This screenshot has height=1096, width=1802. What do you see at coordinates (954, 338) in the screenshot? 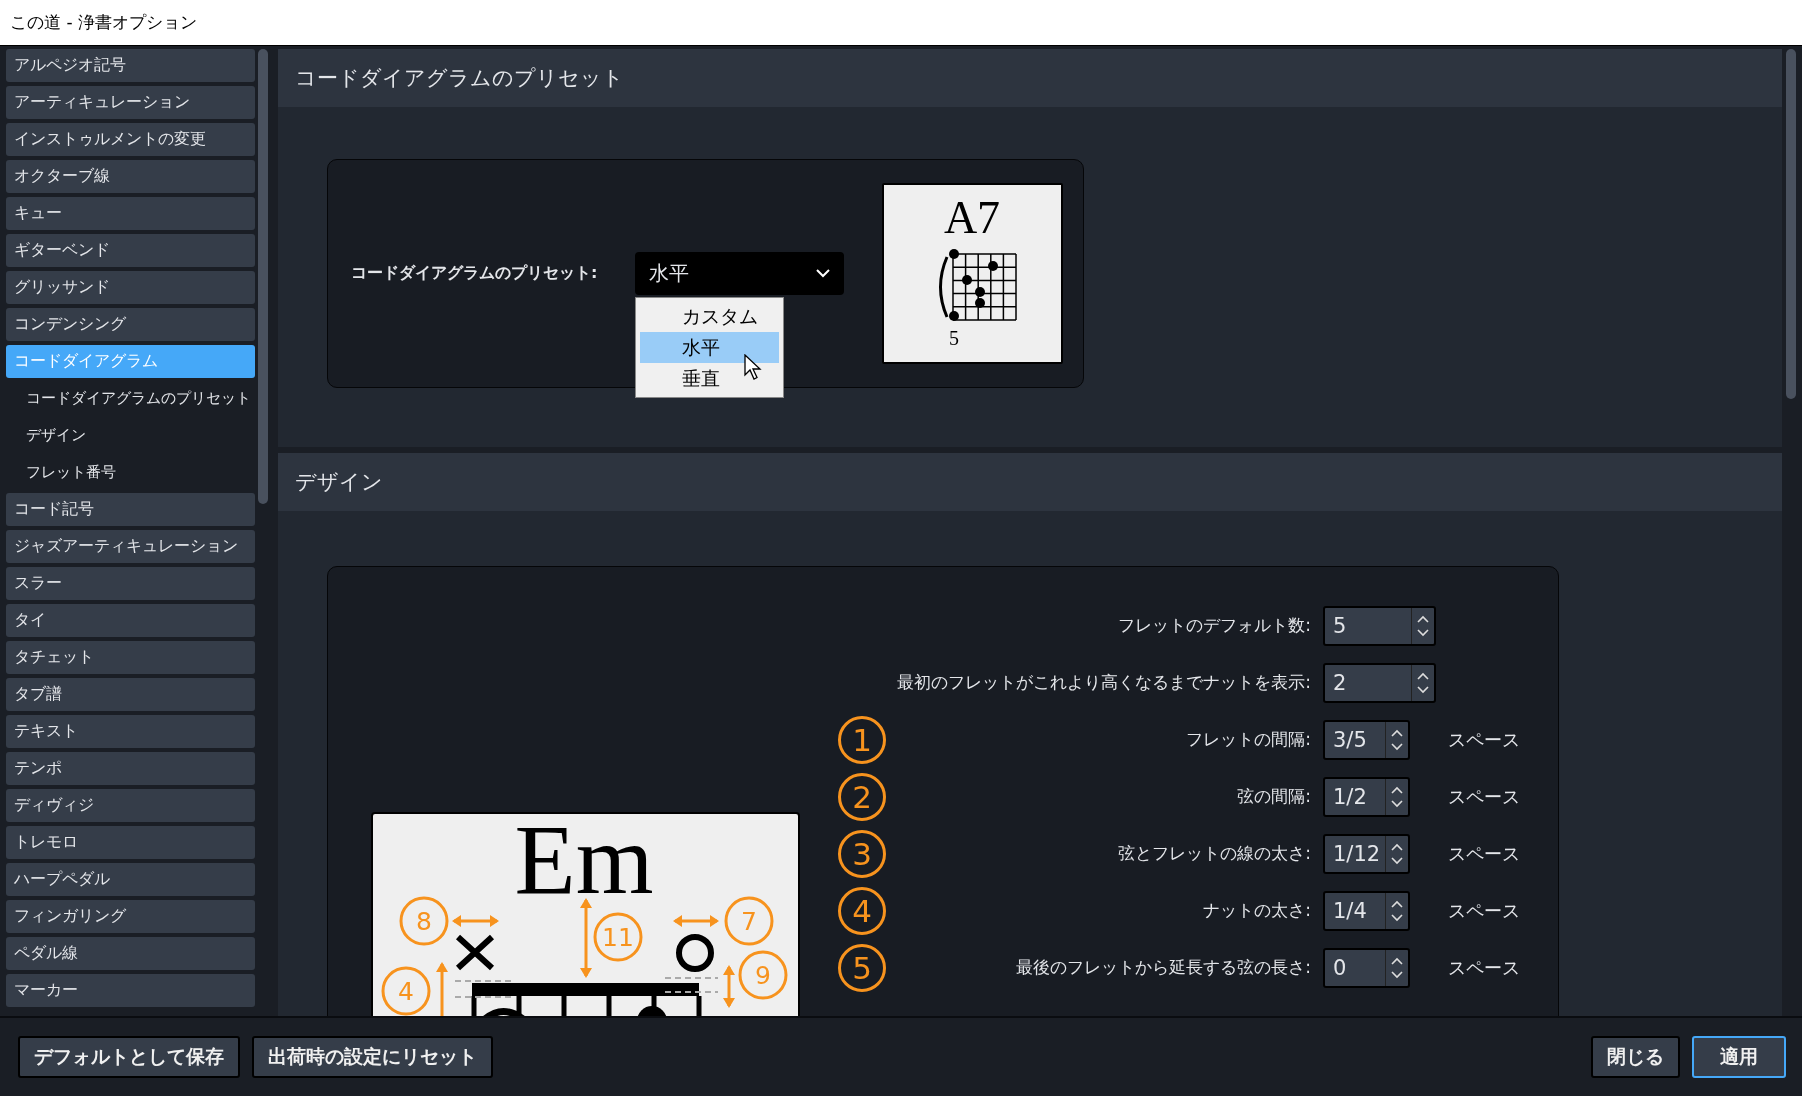
I see `fret-number: 5` at bounding box center [954, 338].